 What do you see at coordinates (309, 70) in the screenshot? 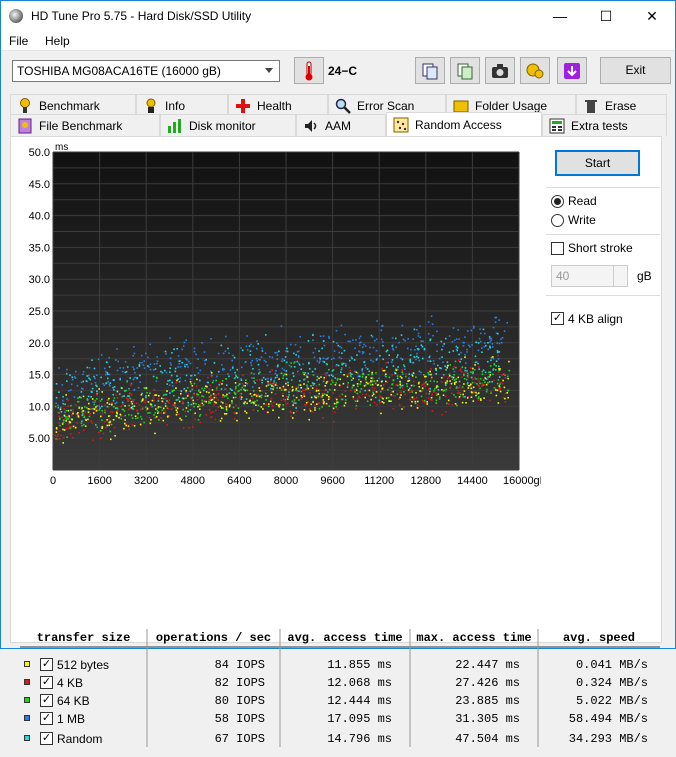
I see `temperature-button` at bounding box center [309, 70].